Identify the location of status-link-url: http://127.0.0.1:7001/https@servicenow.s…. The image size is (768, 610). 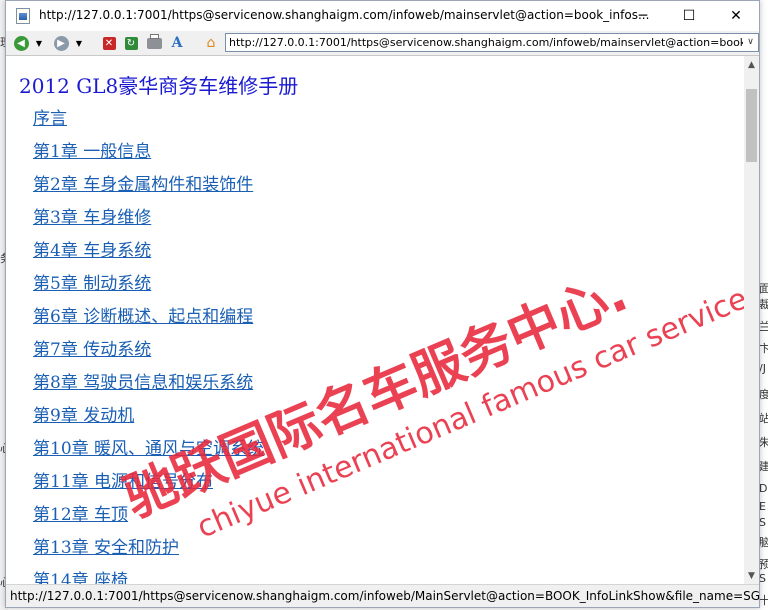
(384, 596).